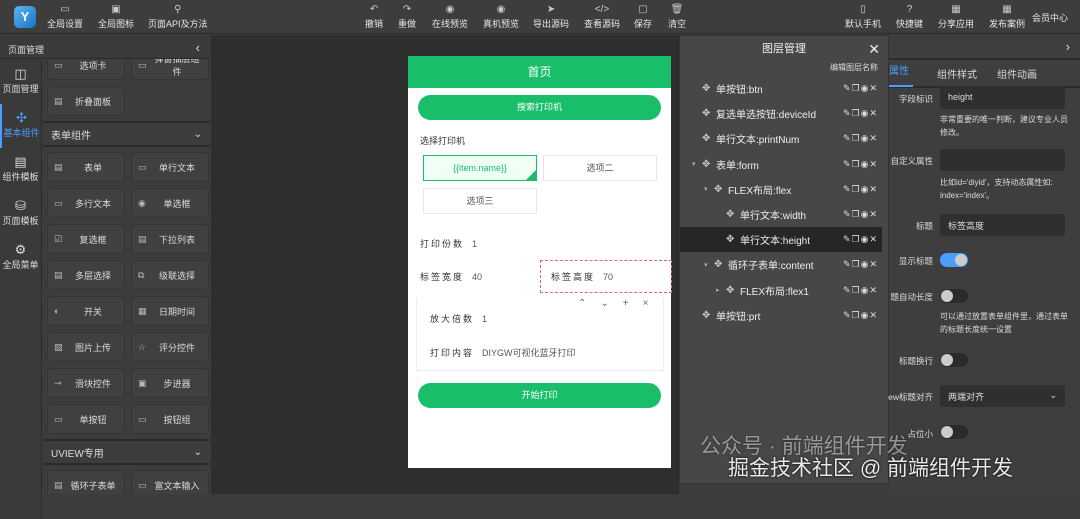 The image size is (1080, 519). Describe the element at coordinates (86, 311) in the screenshot. I see `component-item: ◐ 开关` at that location.